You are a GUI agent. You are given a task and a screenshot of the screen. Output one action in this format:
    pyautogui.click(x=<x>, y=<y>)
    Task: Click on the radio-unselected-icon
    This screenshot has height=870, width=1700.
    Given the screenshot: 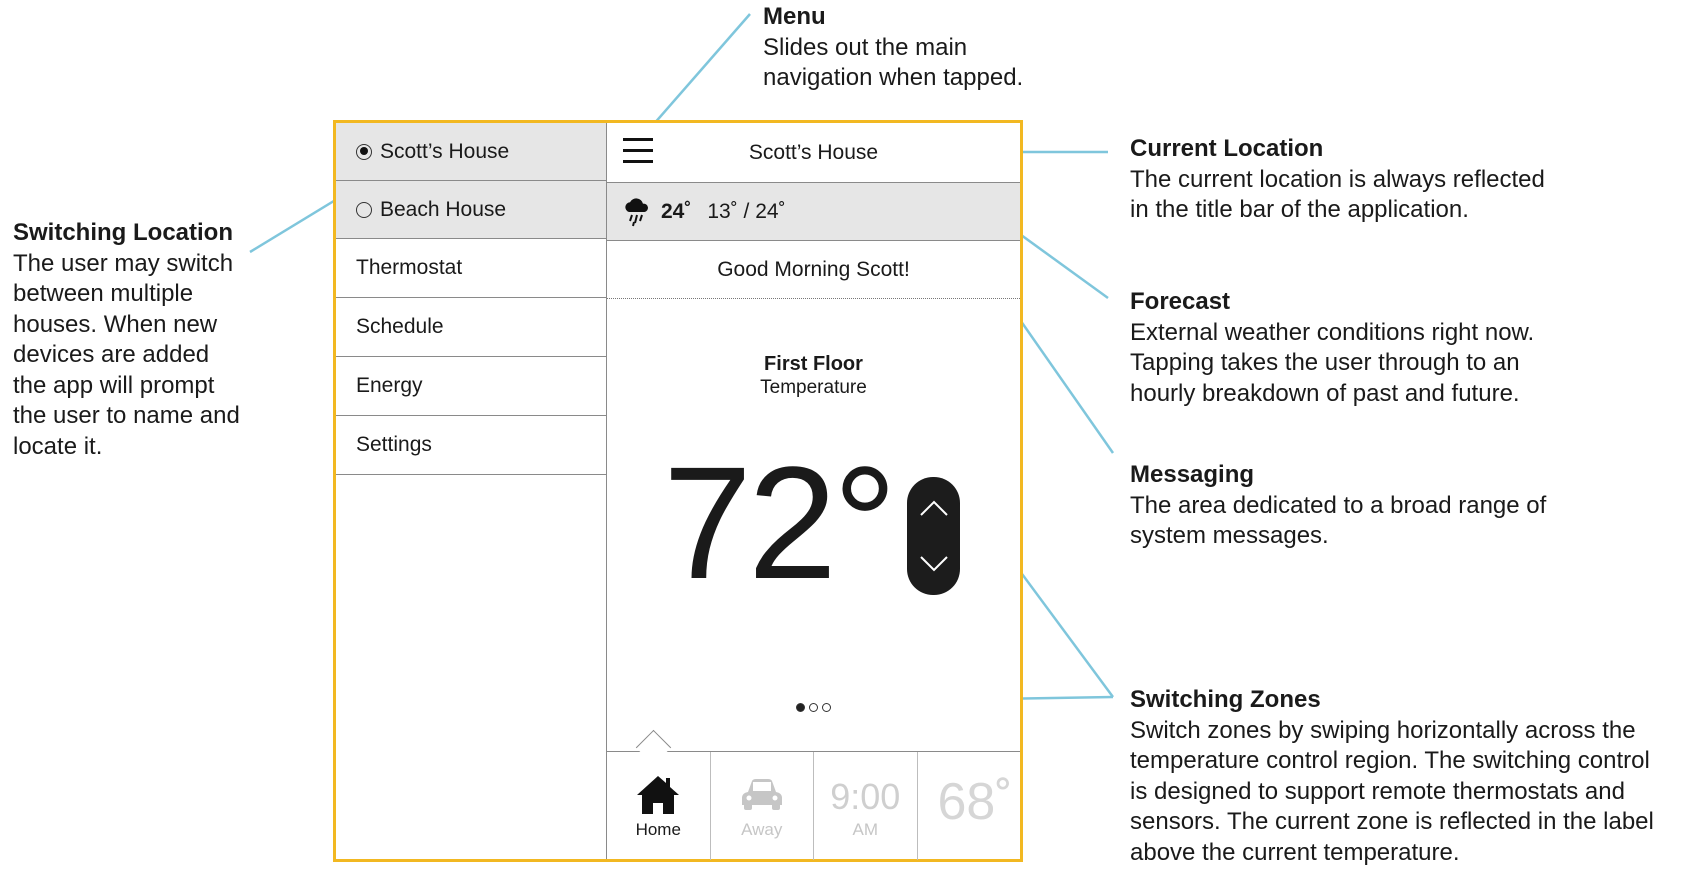 What is the action you would take?
    pyautogui.click(x=364, y=209)
    